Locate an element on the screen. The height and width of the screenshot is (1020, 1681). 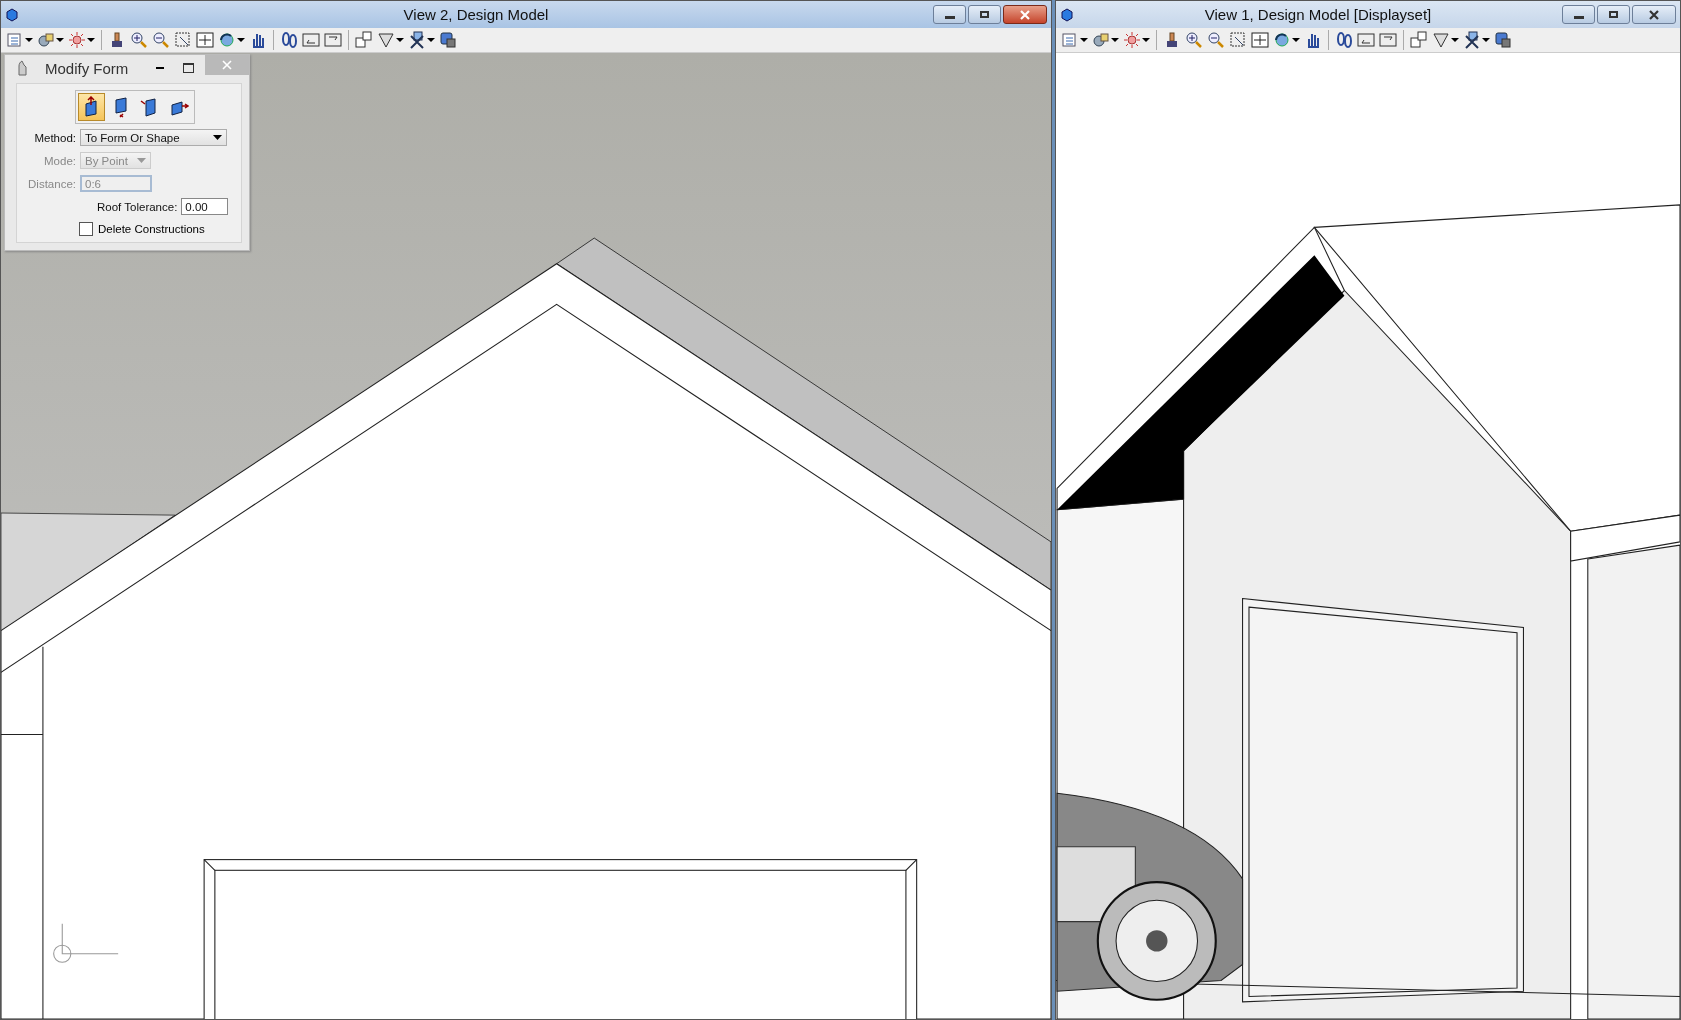
field-label: Mode: is located at coordinates (59, 160).